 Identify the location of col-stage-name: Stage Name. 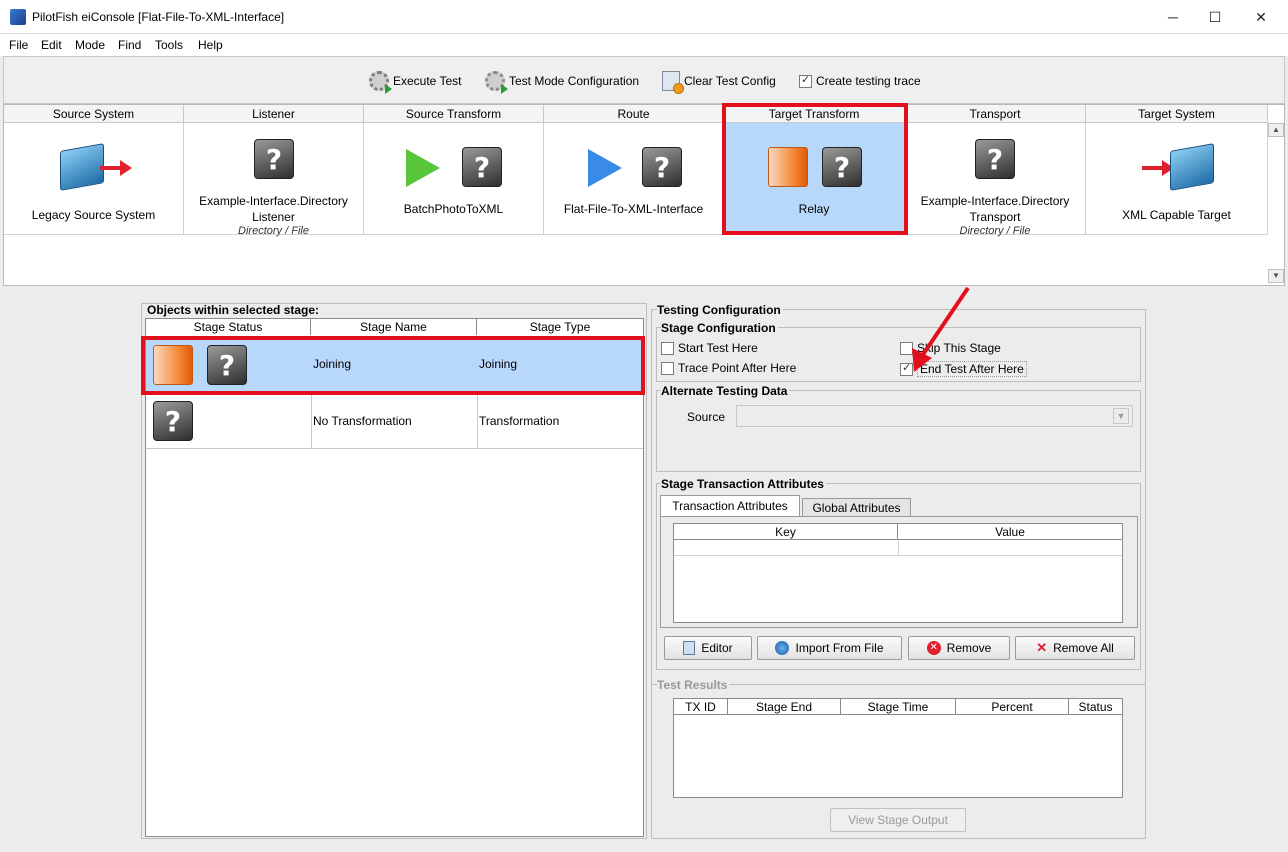
(394, 327).